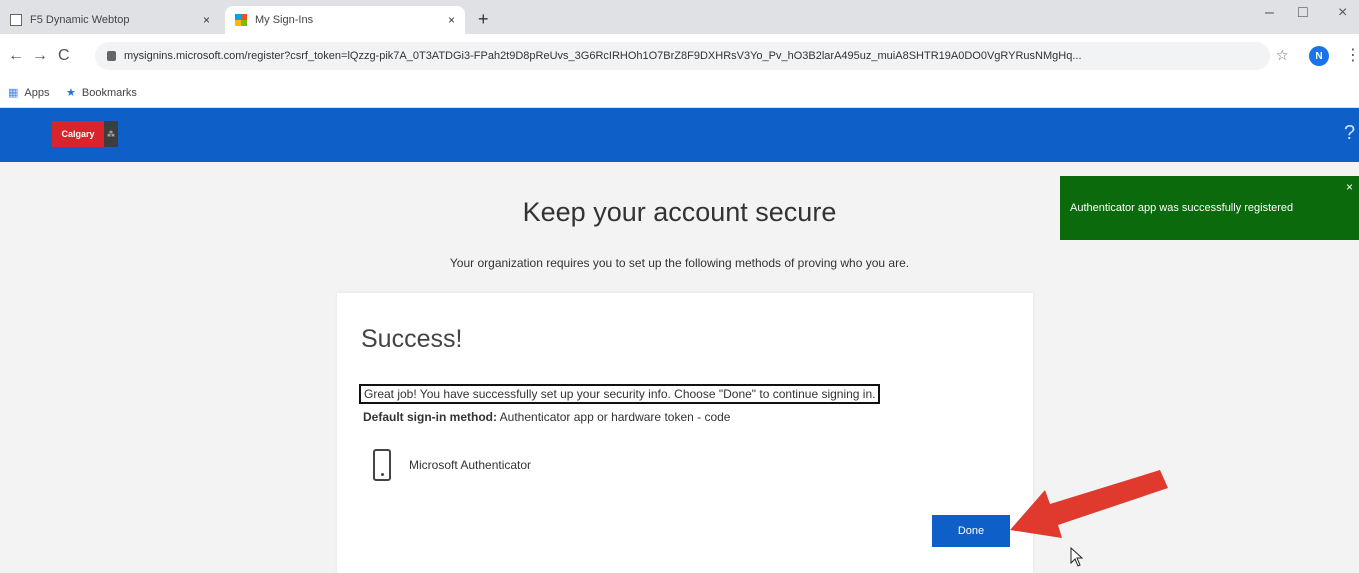 The height and width of the screenshot is (573, 1359). I want to click on tab-title: My Sign-Ins, so click(284, 20).